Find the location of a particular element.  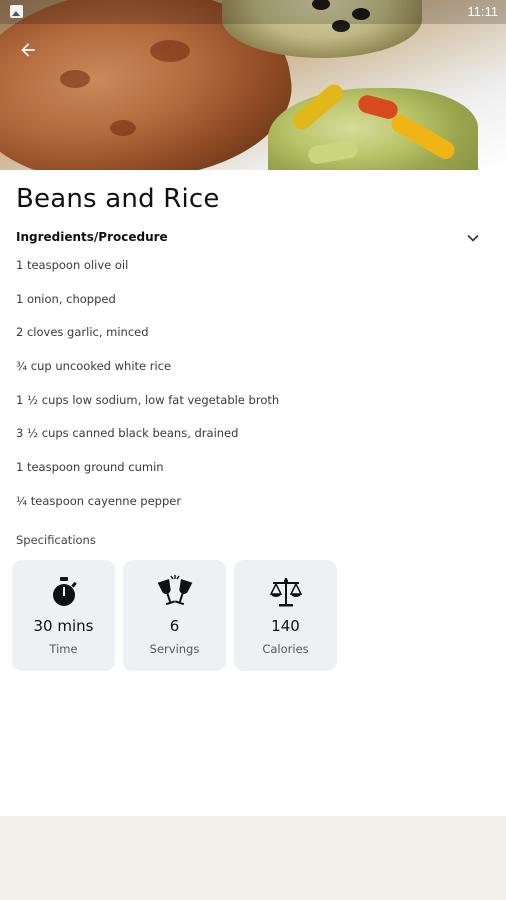

spec-value: 140 is located at coordinates (285, 626).